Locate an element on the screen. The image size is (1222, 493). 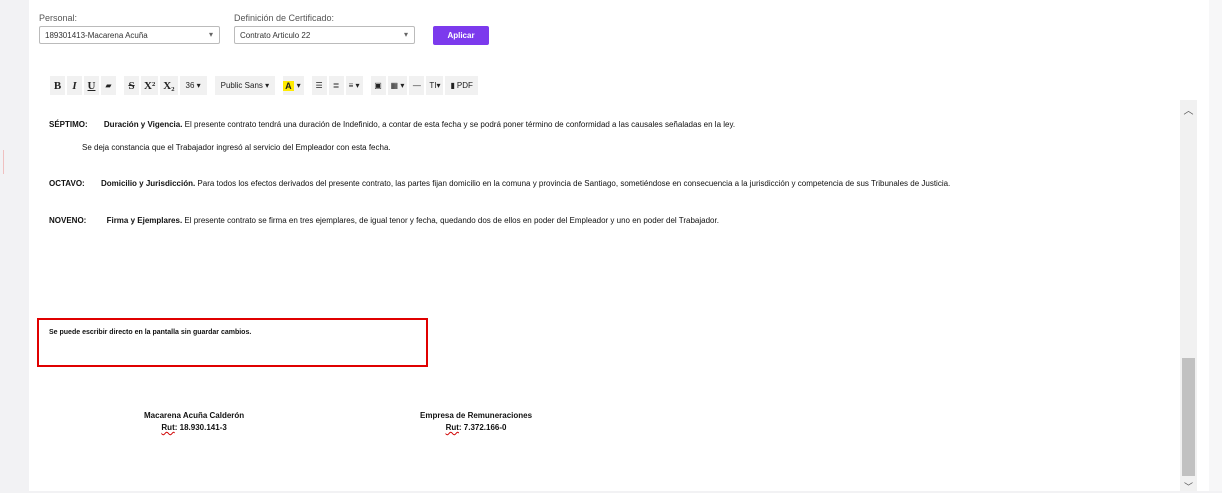
personal-select: 189301413-Macarena Acuña ▾ is located at coordinates (129, 35).